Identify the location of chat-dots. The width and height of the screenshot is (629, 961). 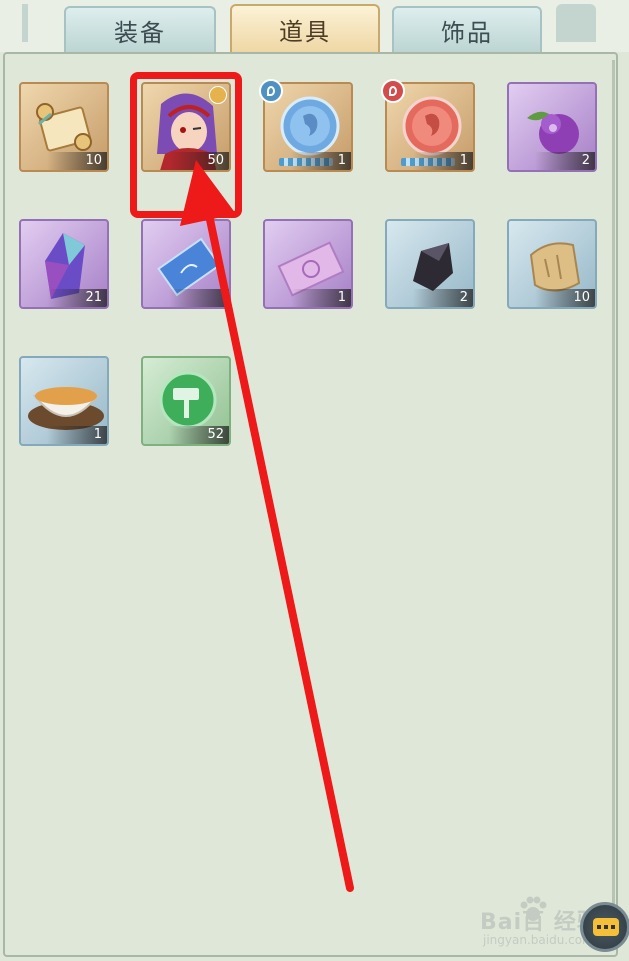
(606, 927).